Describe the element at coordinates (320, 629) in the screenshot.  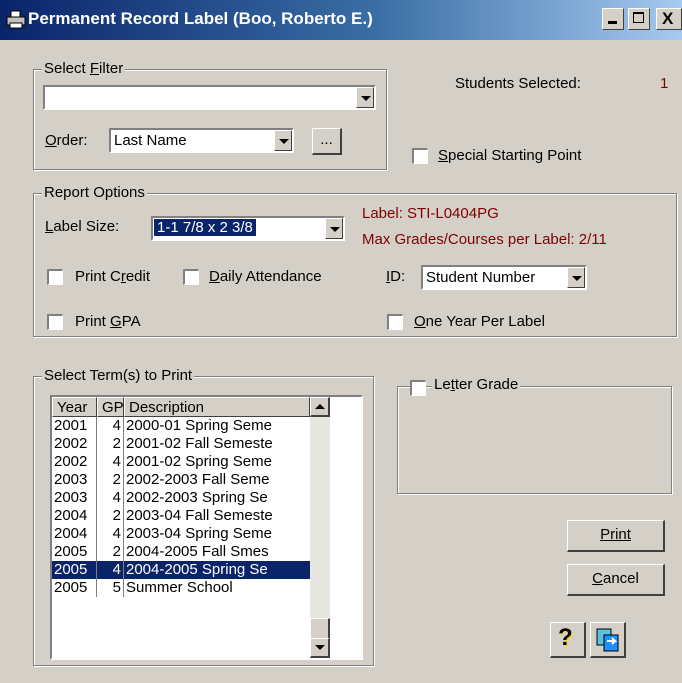
I see `scroll-thumb` at that location.